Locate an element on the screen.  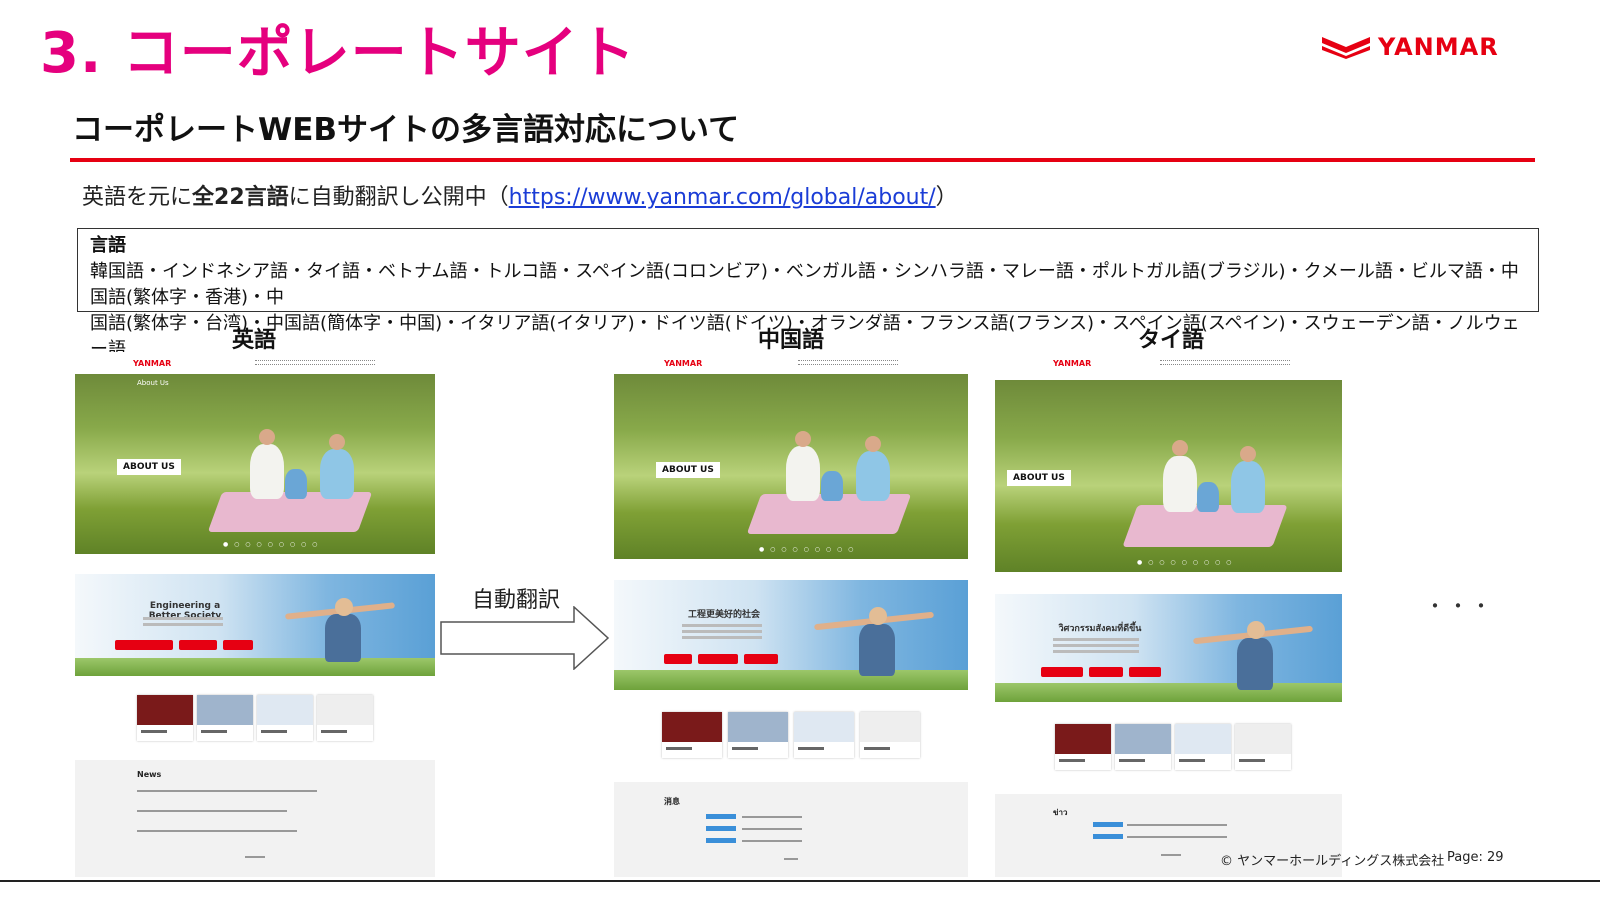
intro-prefix: 英語を元に is located at coordinates (137, 197).